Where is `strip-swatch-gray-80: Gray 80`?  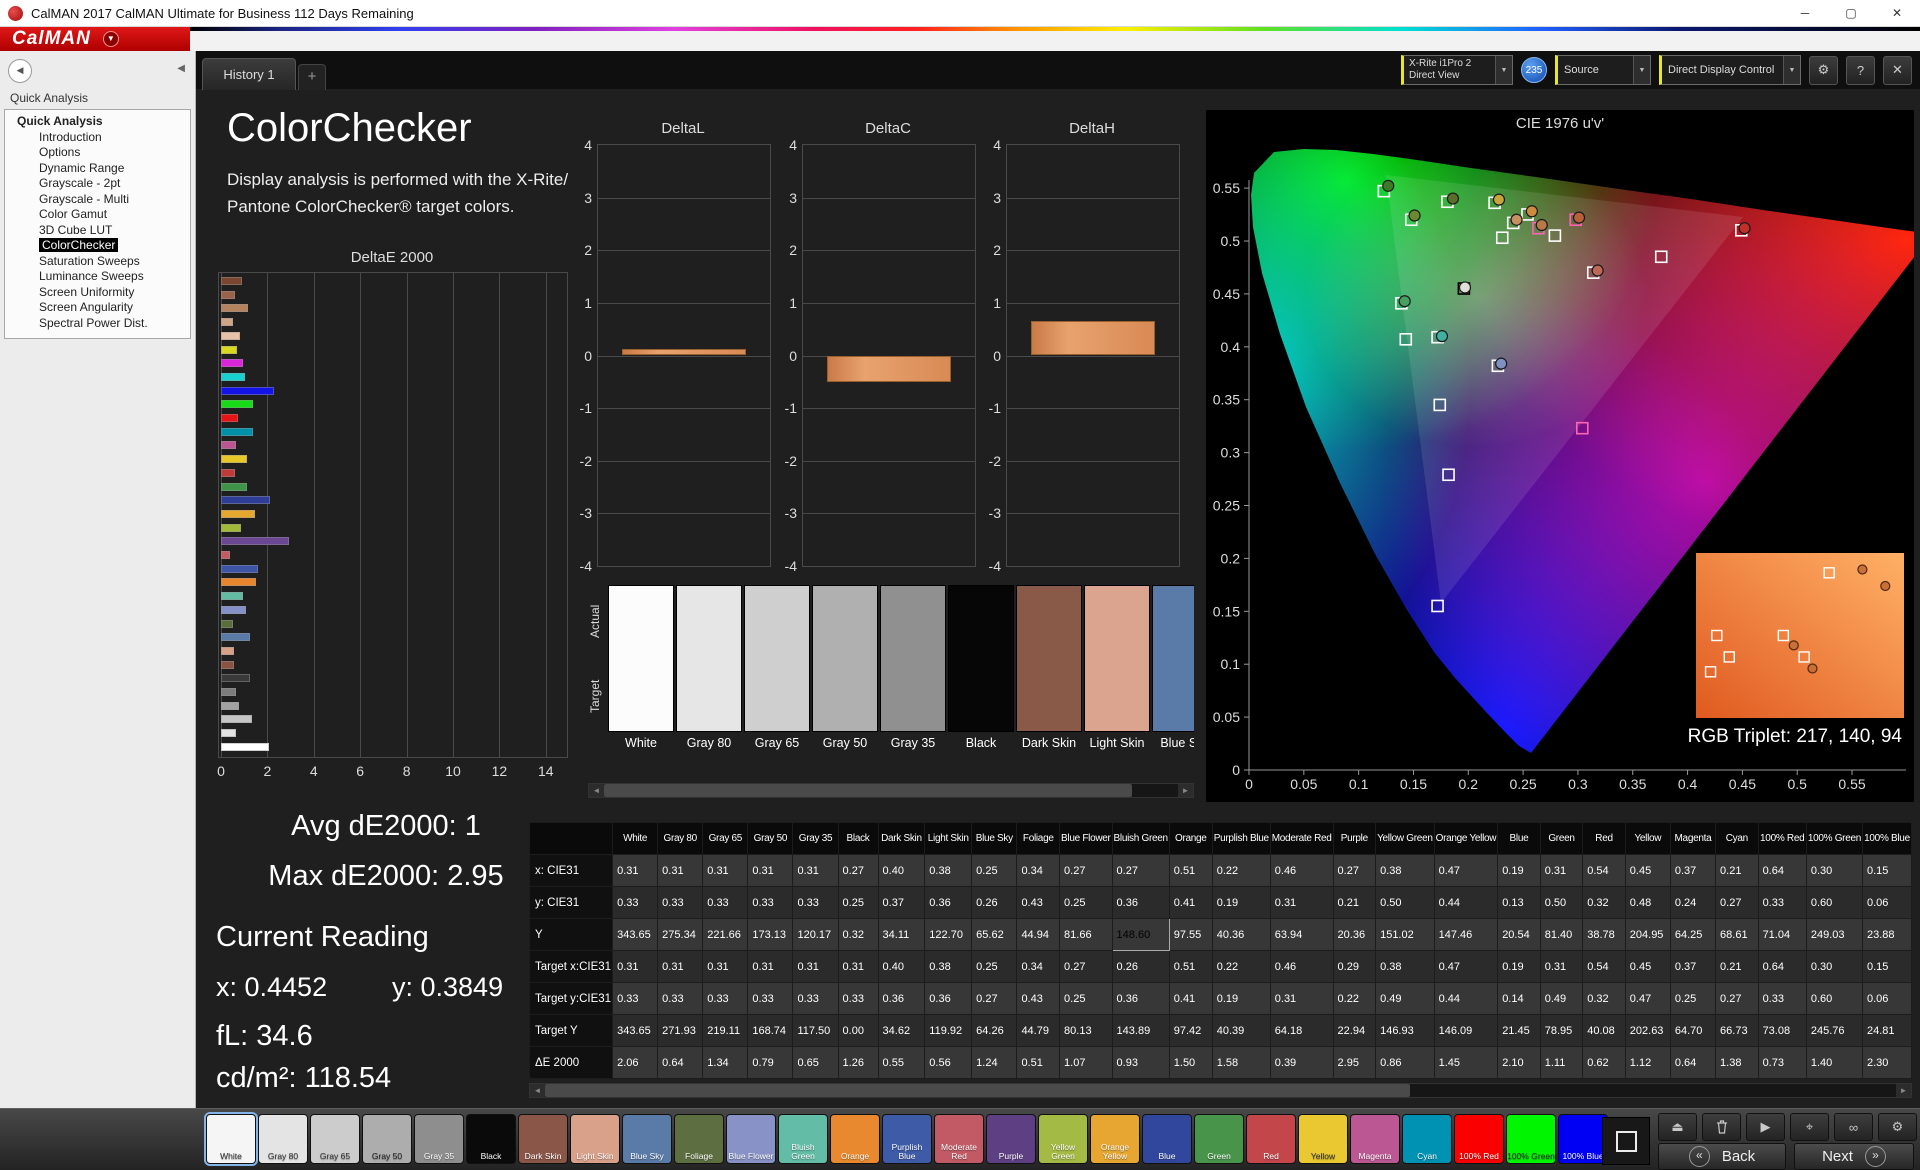
strip-swatch-gray-80: Gray 80 is located at coordinates (709, 671).